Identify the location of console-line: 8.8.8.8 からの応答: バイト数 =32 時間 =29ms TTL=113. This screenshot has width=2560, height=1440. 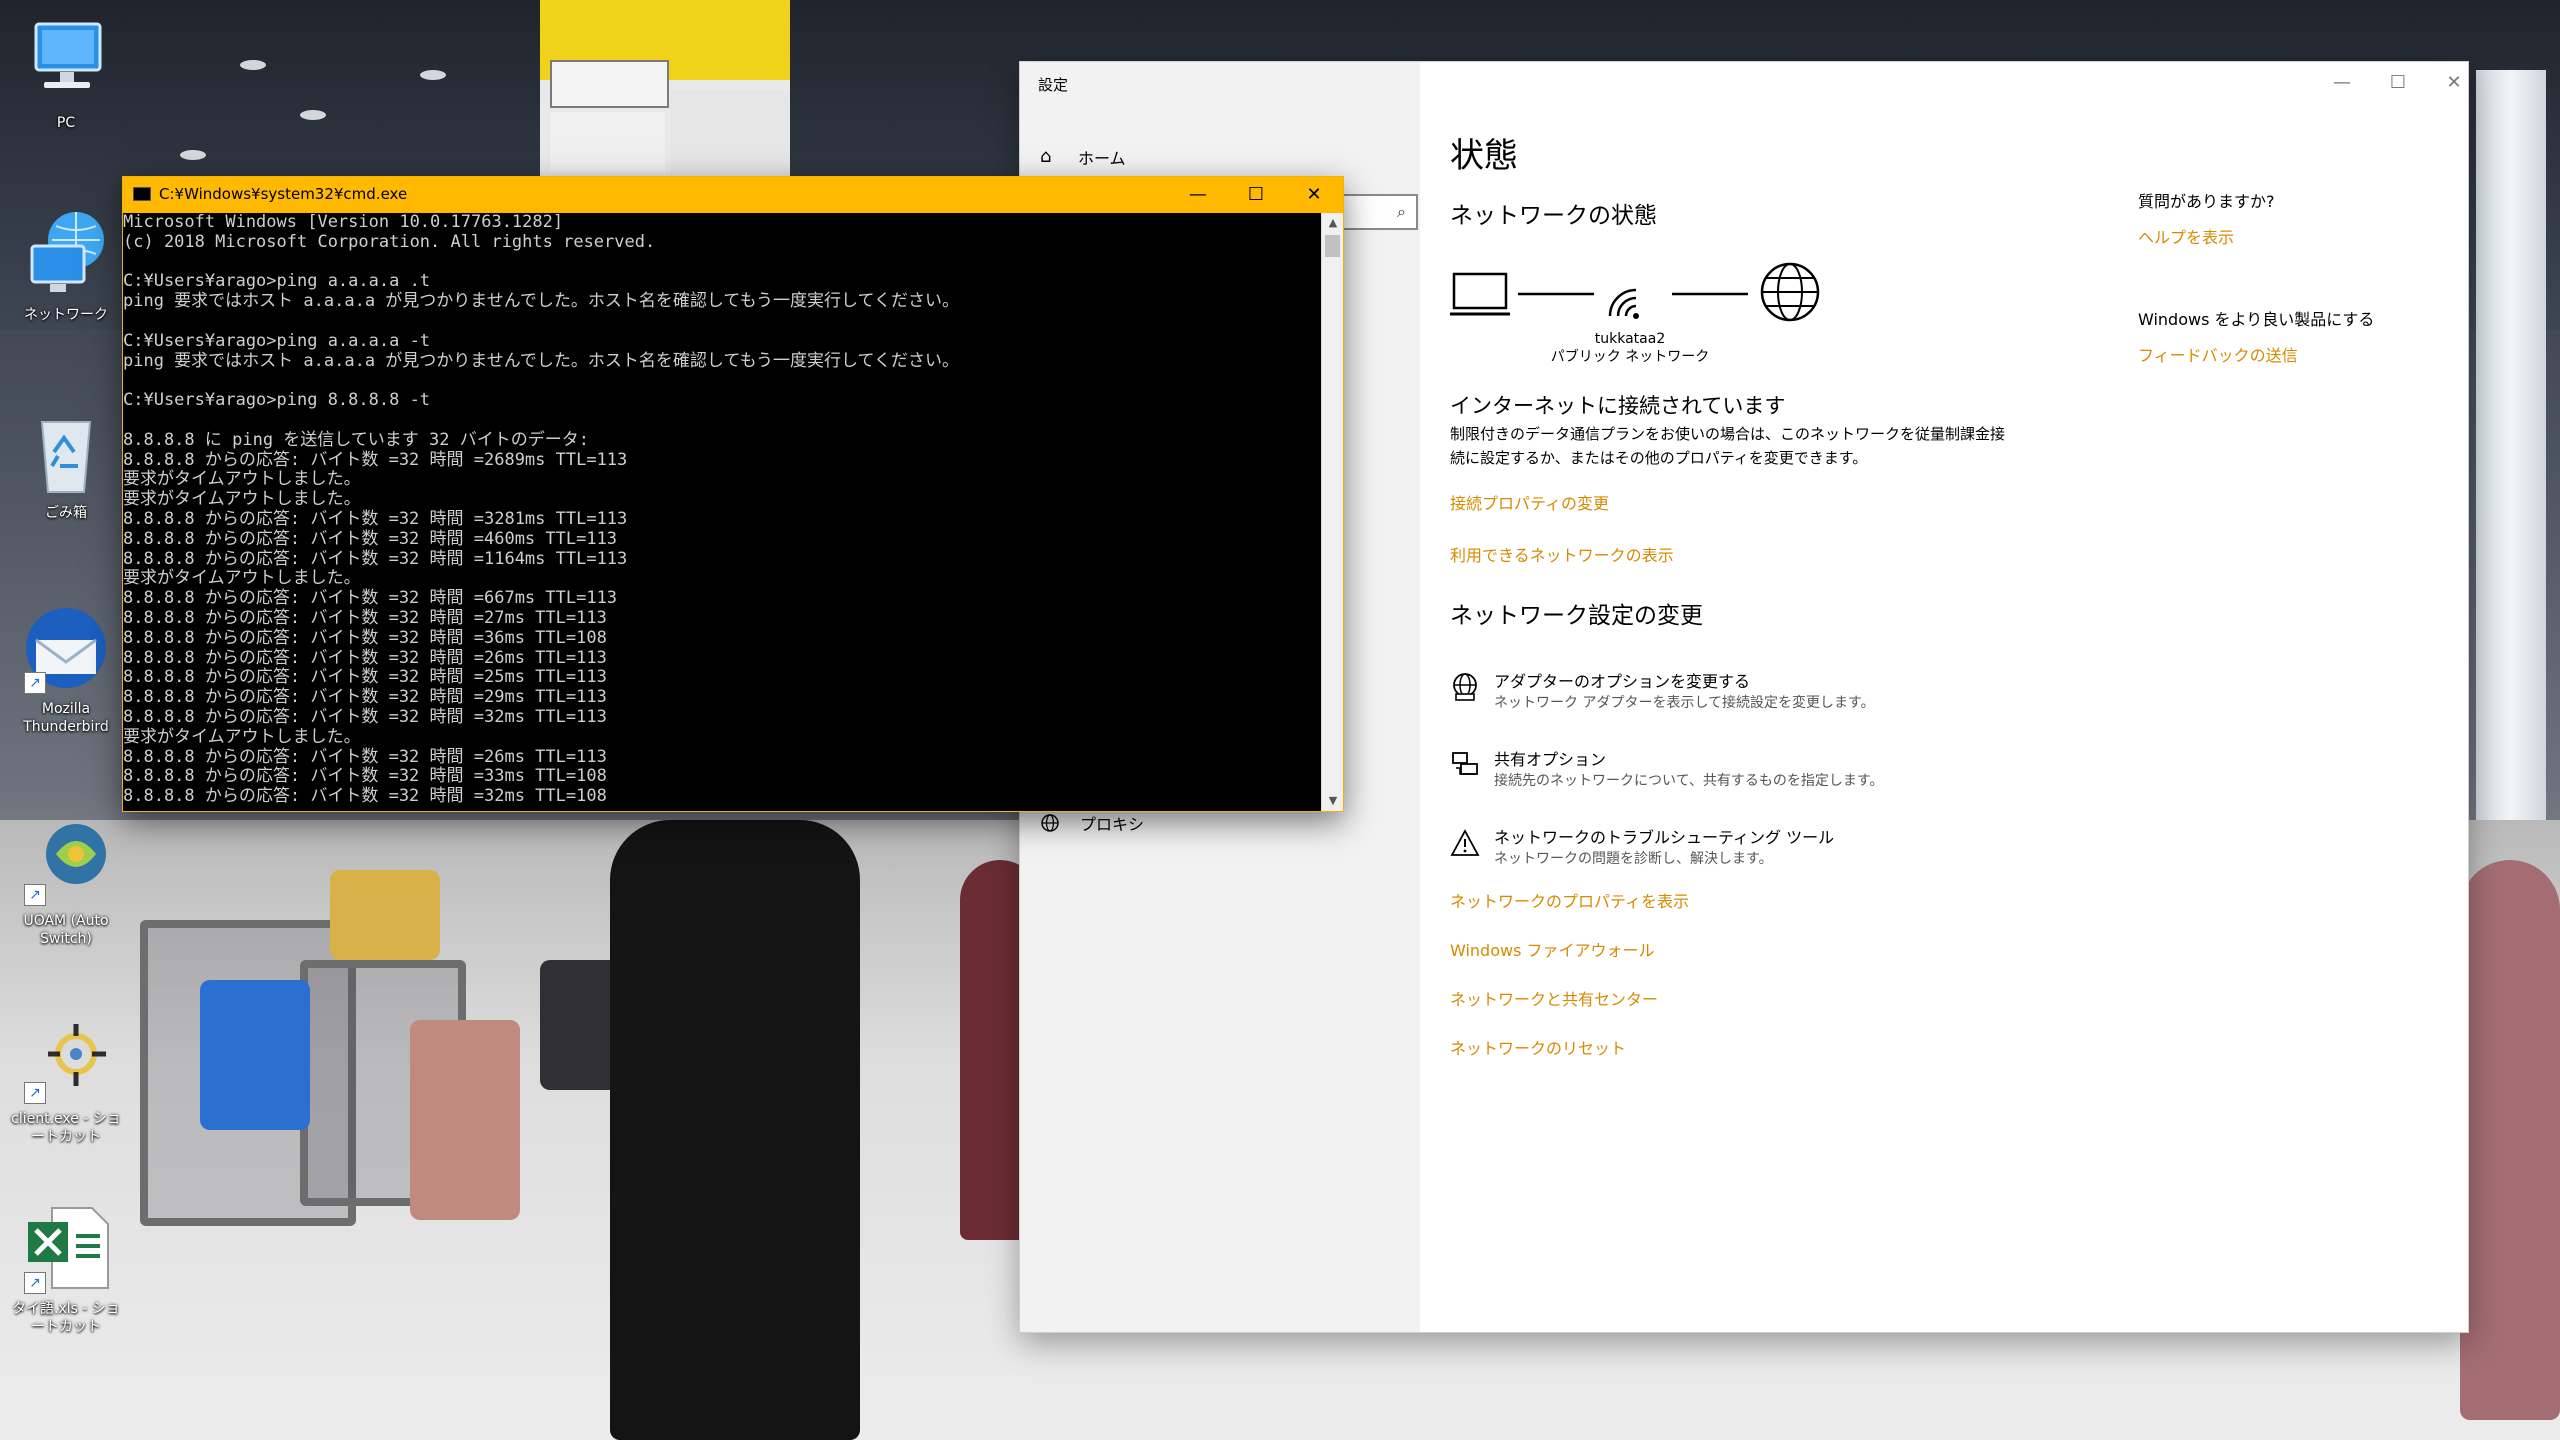
(365, 697).